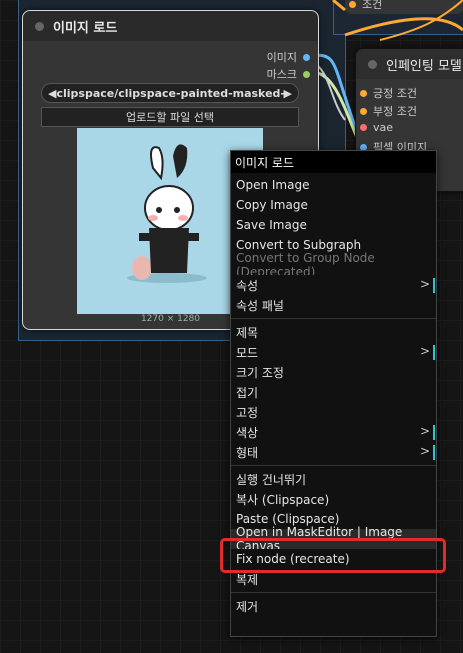 The height and width of the screenshot is (653, 463). What do you see at coordinates (247, 392) in the screenshot?
I see `menu-item-label: 접기` at bounding box center [247, 392].